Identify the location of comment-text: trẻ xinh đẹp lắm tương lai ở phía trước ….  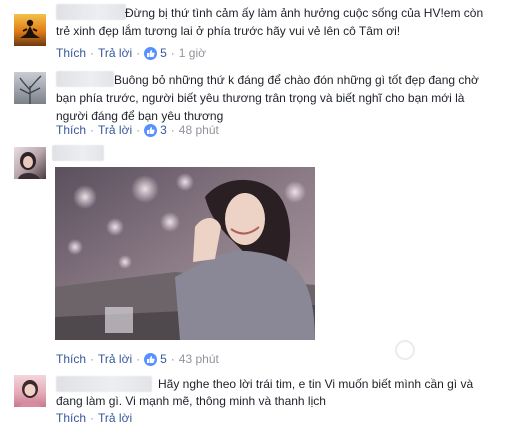
(228, 31).